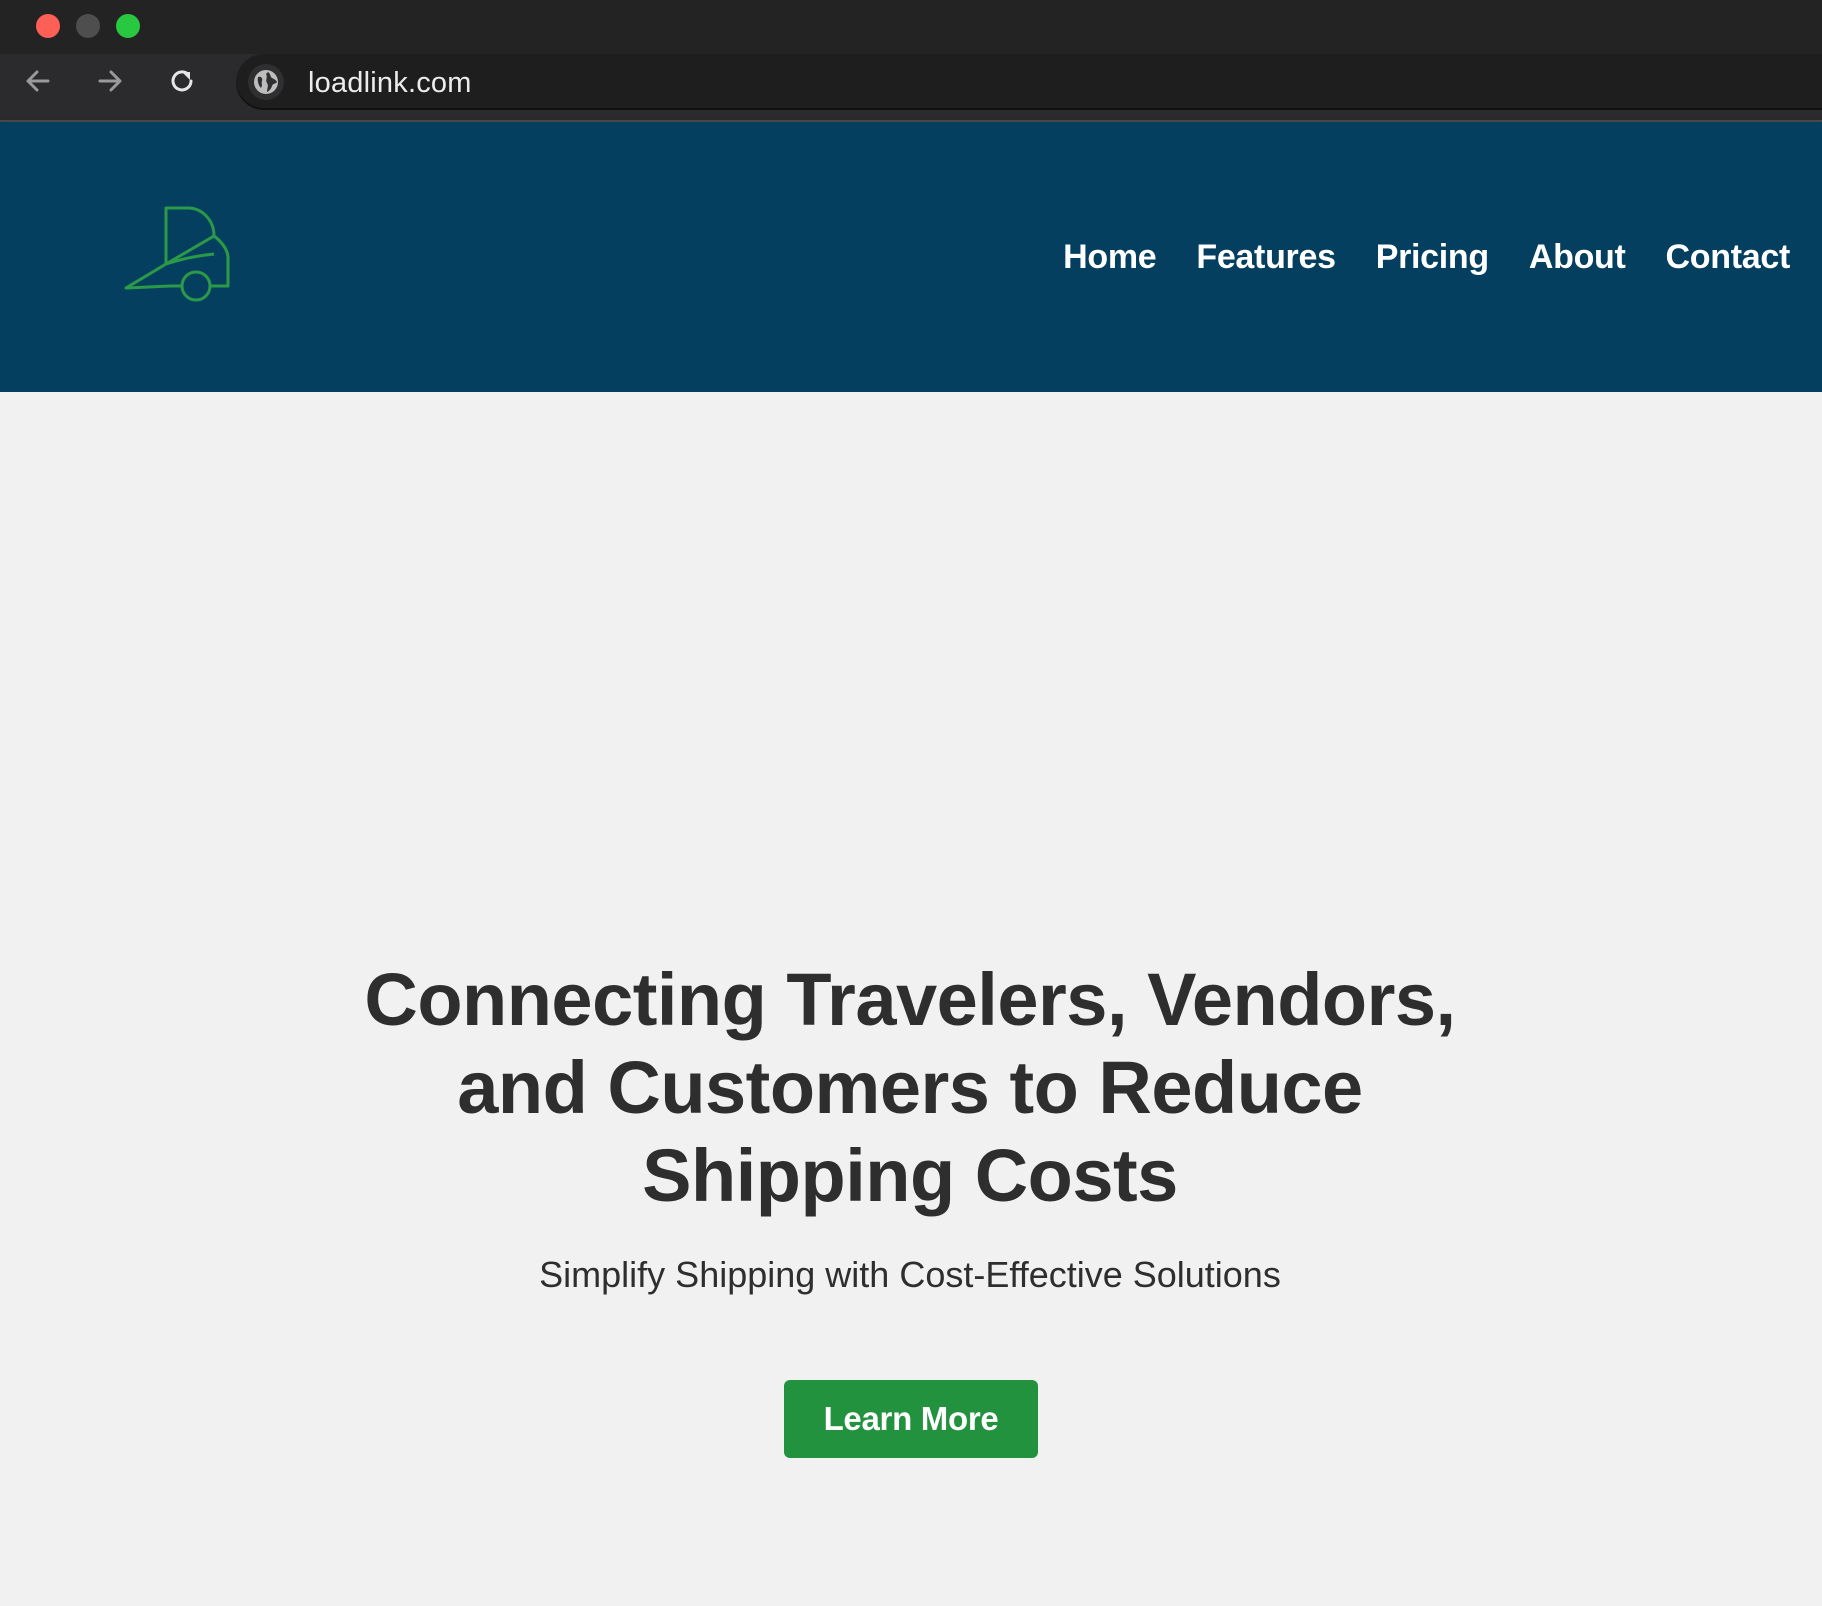 The width and height of the screenshot is (1822, 1606). What do you see at coordinates (1577, 257) in the screenshot?
I see `nav-link-about: About` at bounding box center [1577, 257].